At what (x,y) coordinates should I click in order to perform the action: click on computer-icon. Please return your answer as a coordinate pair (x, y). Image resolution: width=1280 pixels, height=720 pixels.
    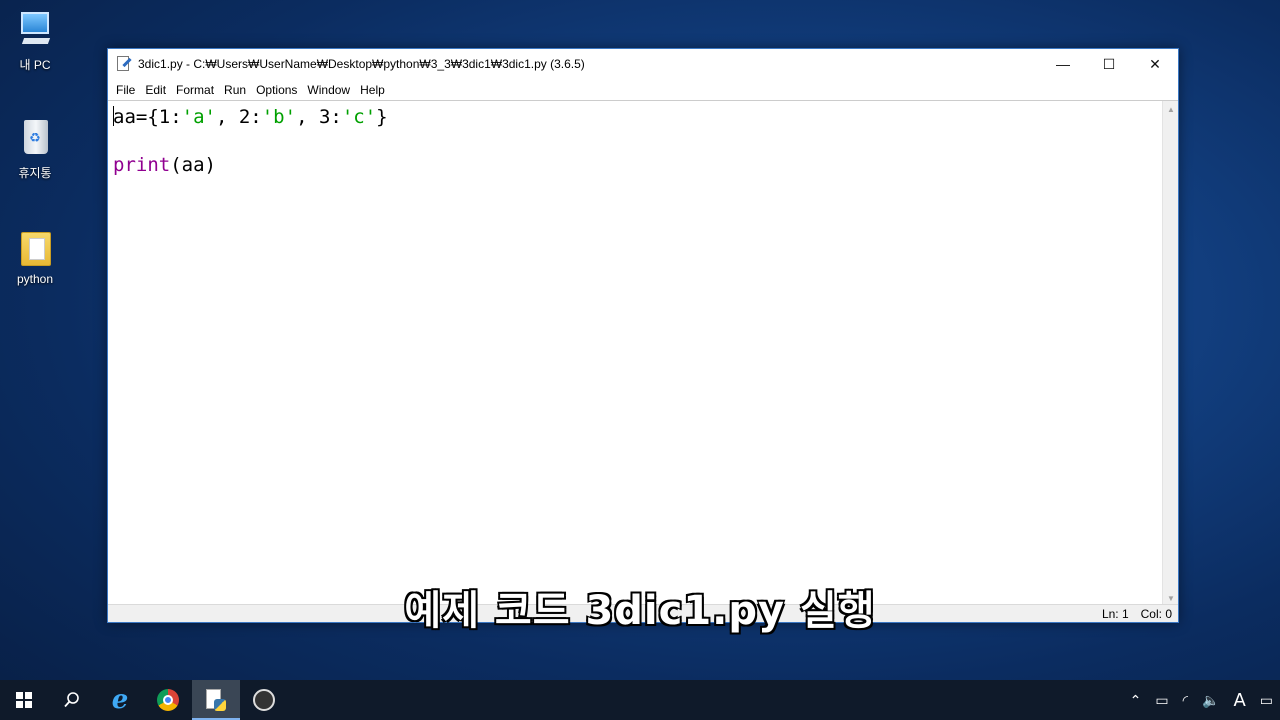
    Looking at the image, I should click on (35, 30).